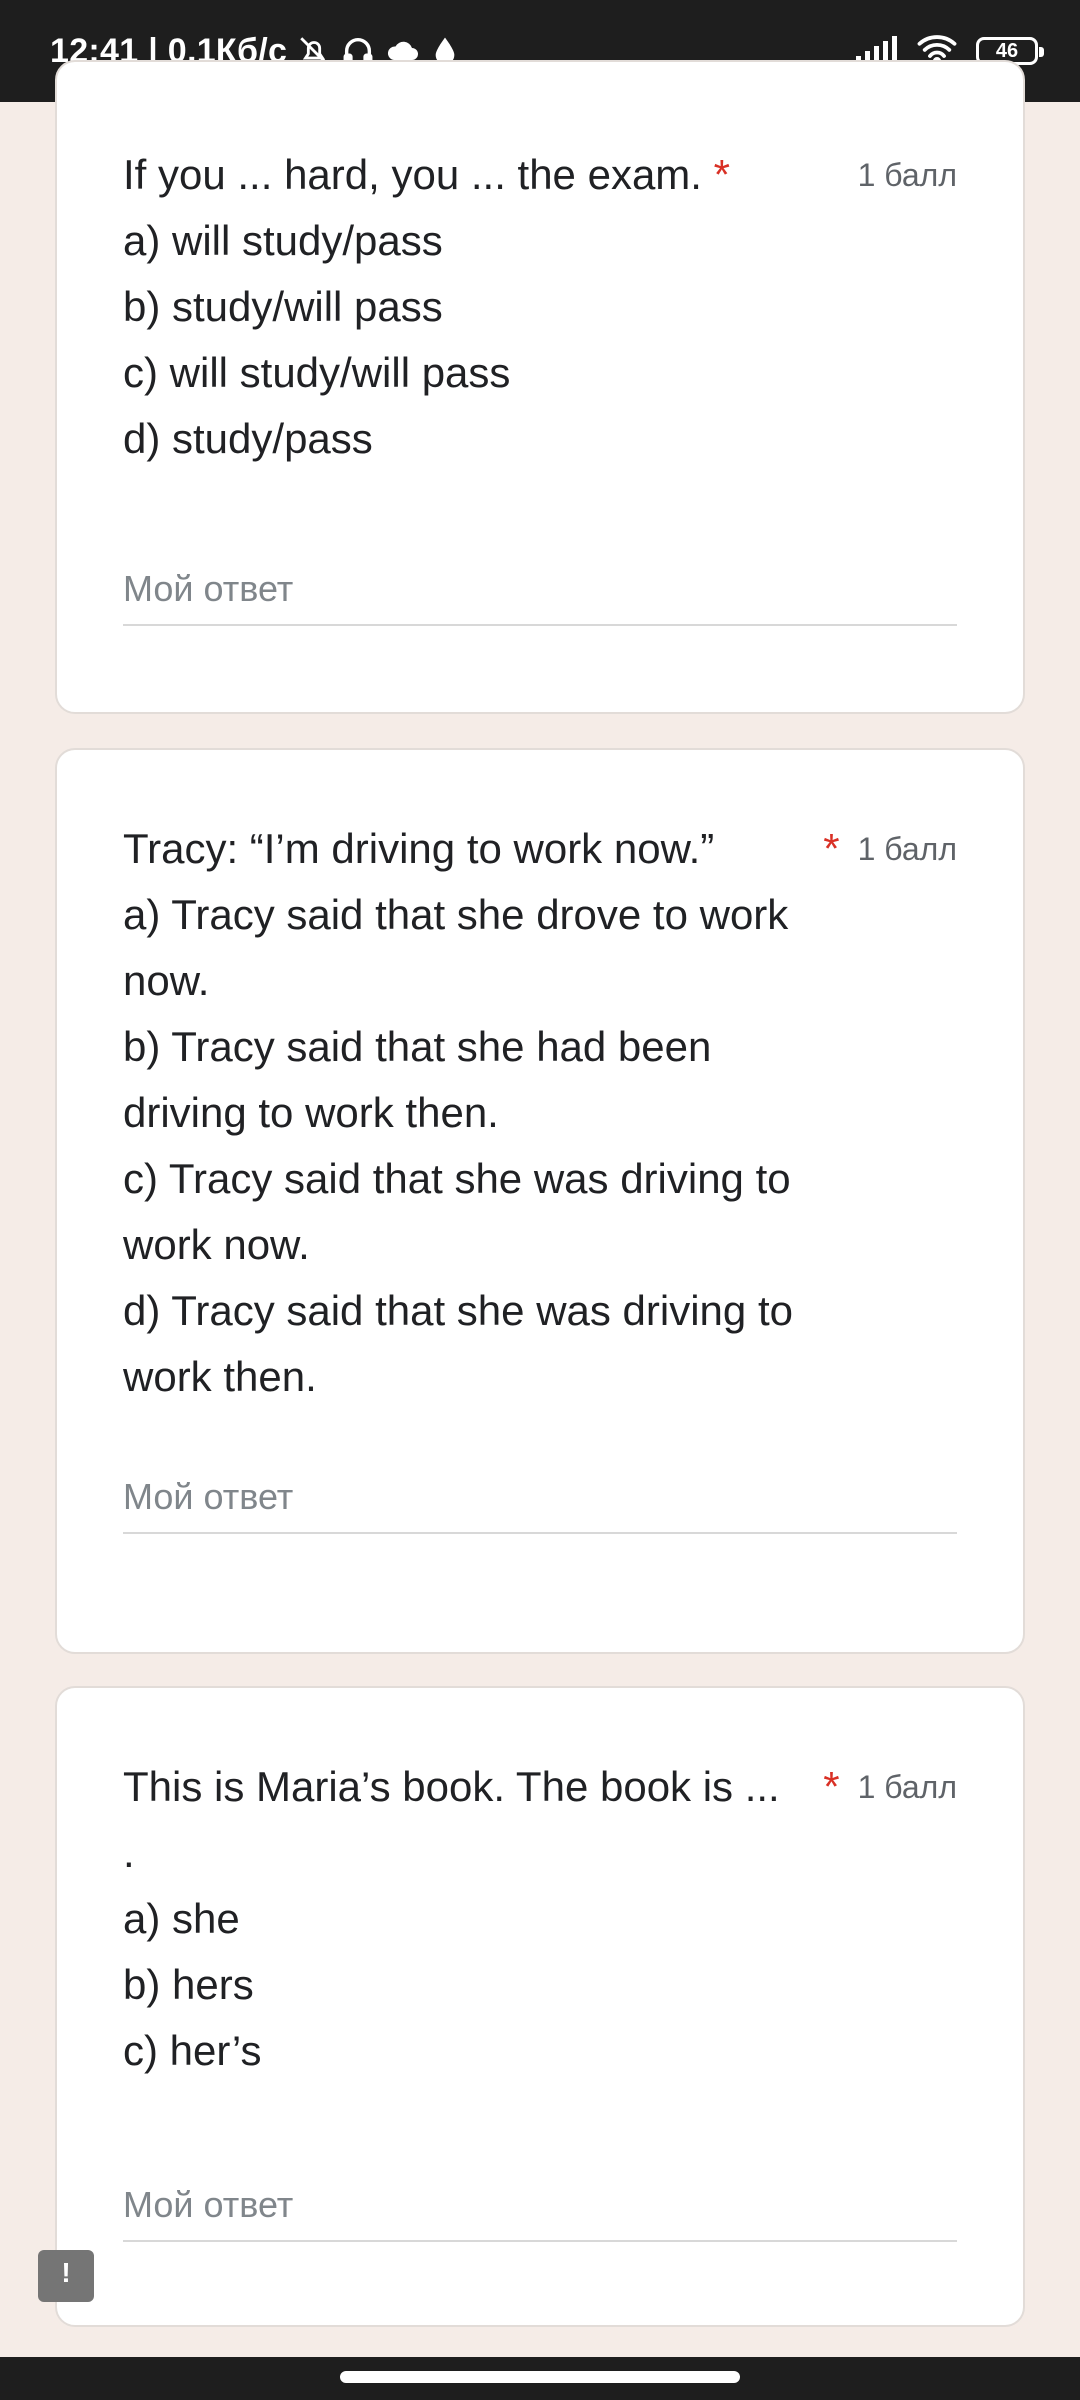 The image size is (1080, 2400). What do you see at coordinates (457, 1819) in the screenshot?
I see `question-title: This is Maria’s book. The book is ... .` at bounding box center [457, 1819].